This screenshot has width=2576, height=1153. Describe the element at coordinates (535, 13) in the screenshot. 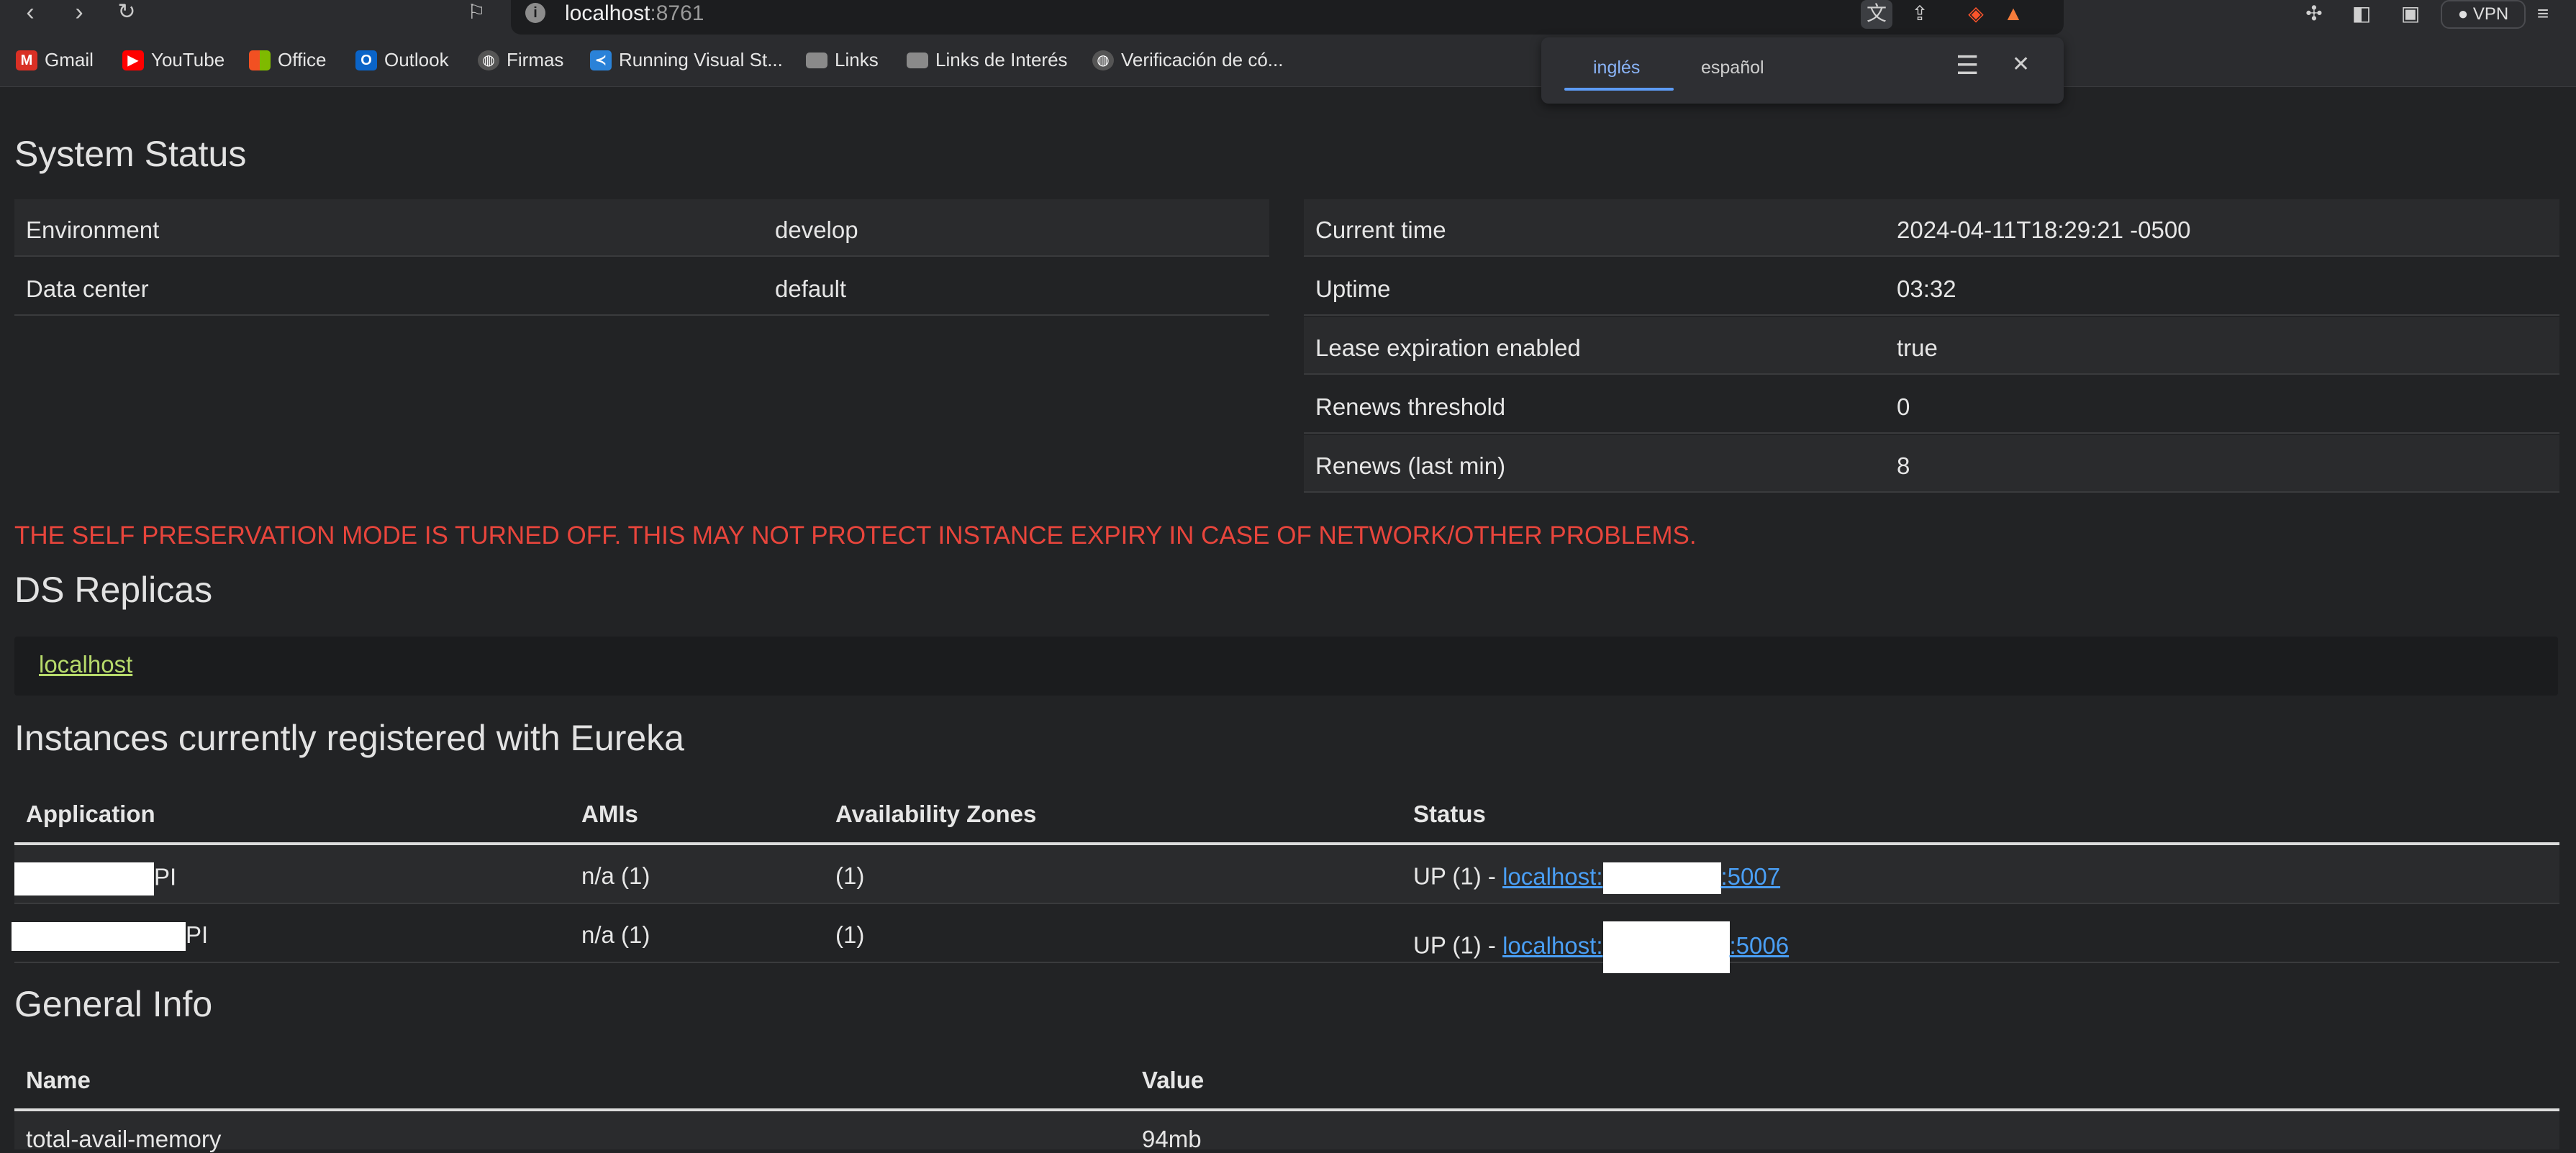

I see `info-icon: i` at that location.